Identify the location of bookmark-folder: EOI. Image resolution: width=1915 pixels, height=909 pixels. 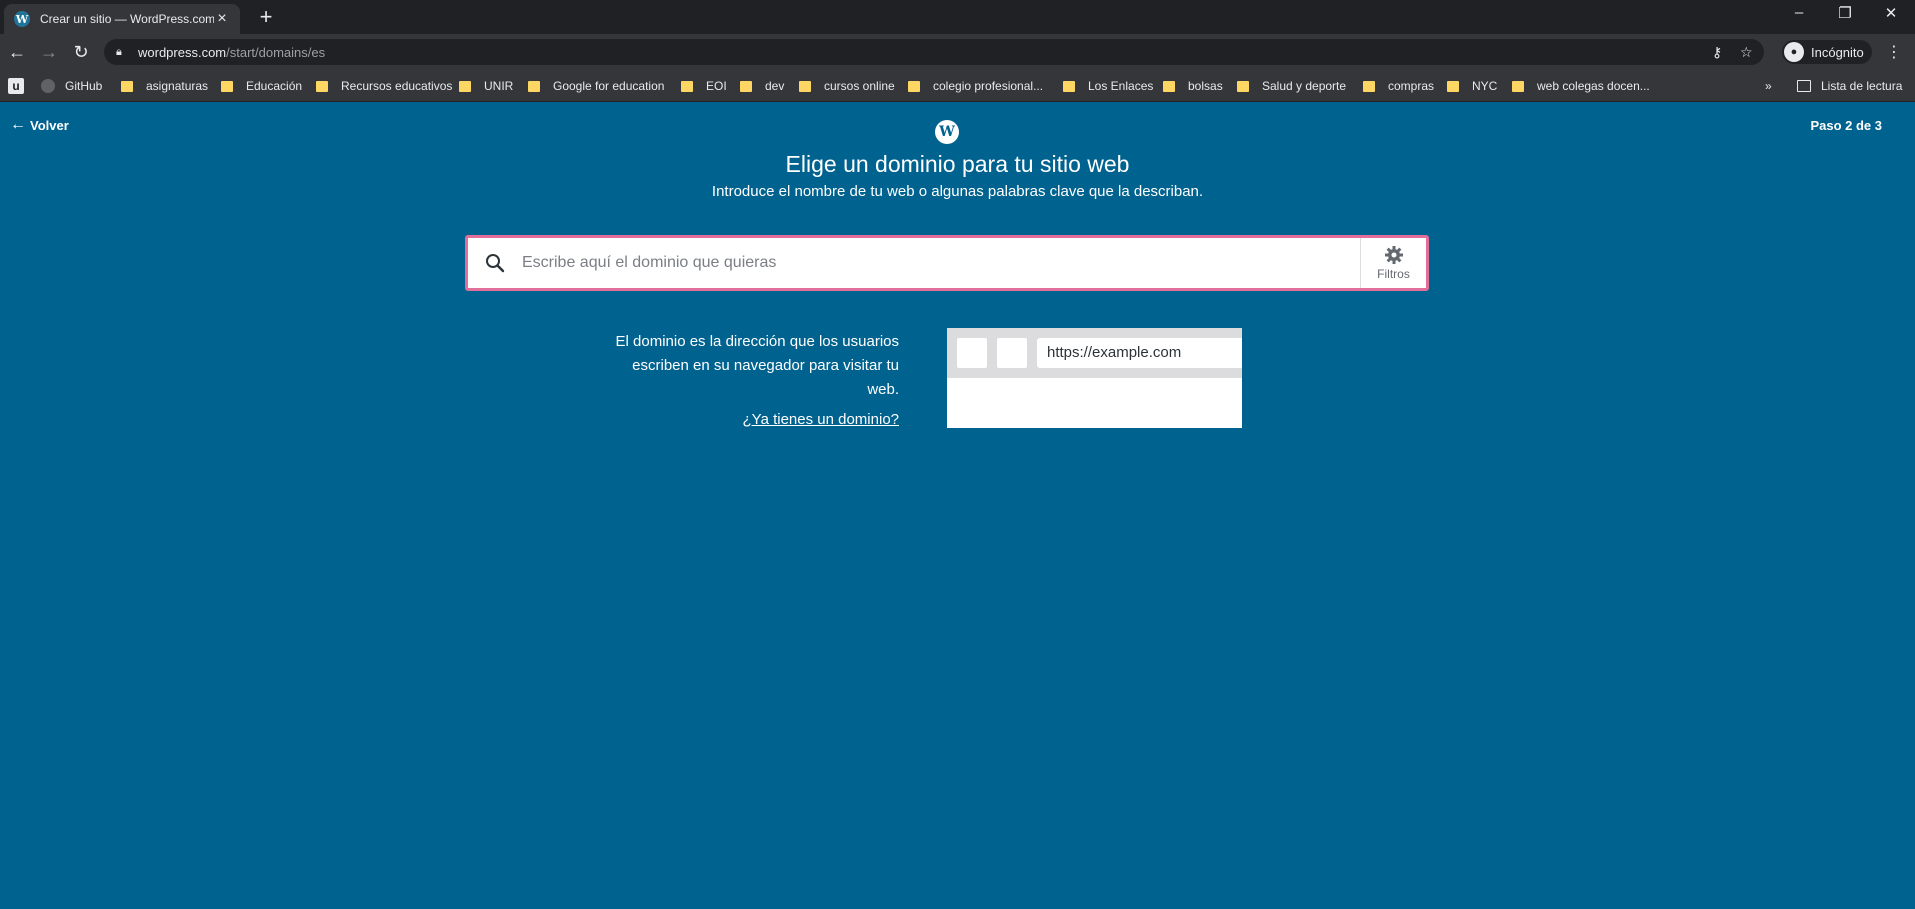
(704, 86).